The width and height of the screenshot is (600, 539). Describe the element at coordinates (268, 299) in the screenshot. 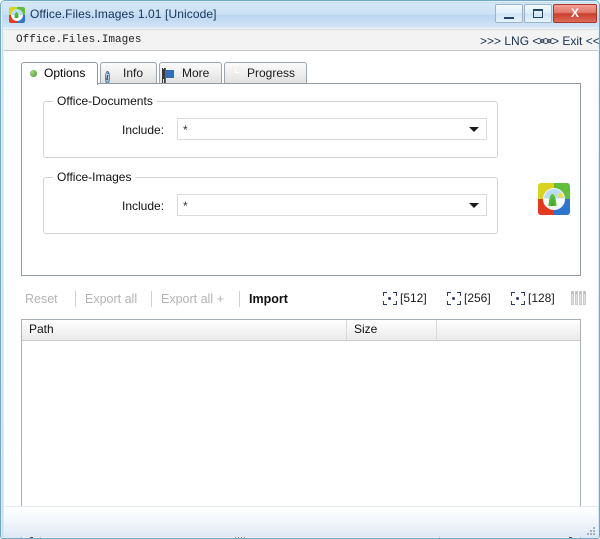

I see `import-button: Import` at that location.